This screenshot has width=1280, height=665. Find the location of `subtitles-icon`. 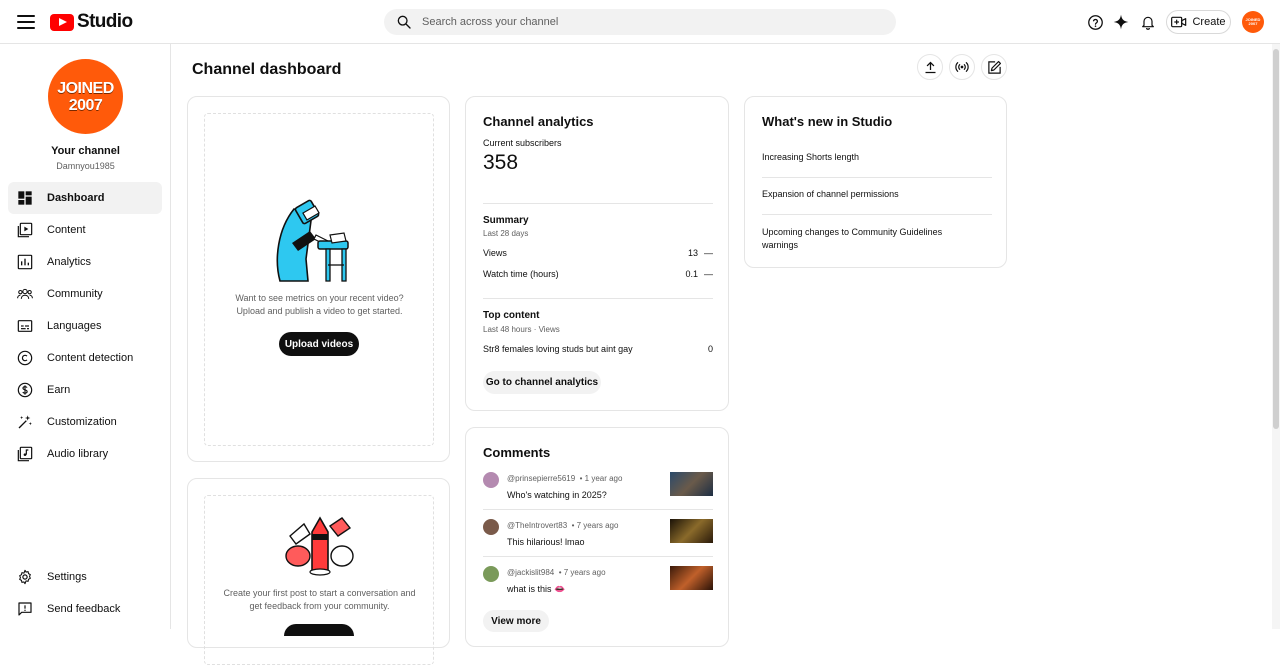

subtitles-icon is located at coordinates (25, 326).